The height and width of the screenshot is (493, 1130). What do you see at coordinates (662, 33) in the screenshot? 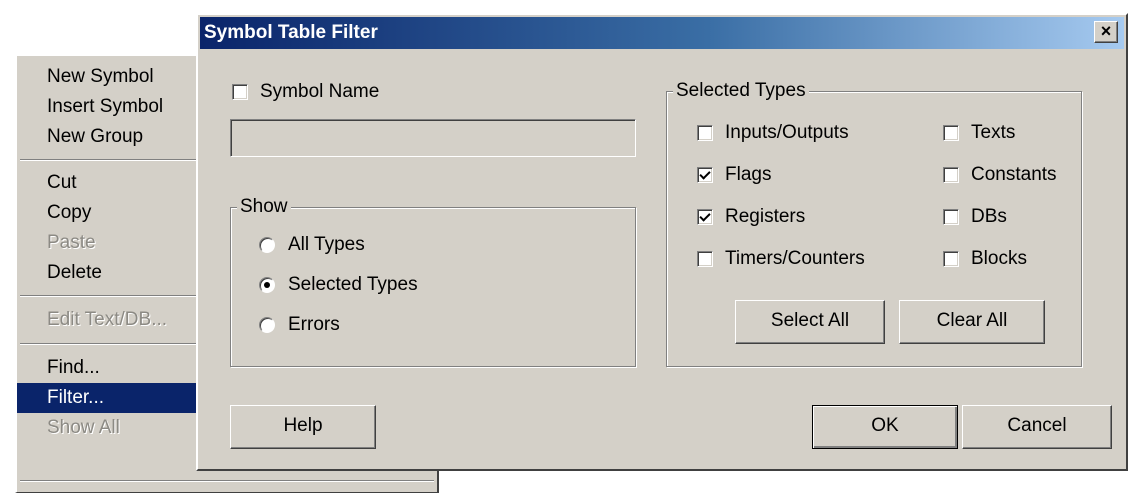
I see `title-bar: Symbol Table Filter ×` at bounding box center [662, 33].